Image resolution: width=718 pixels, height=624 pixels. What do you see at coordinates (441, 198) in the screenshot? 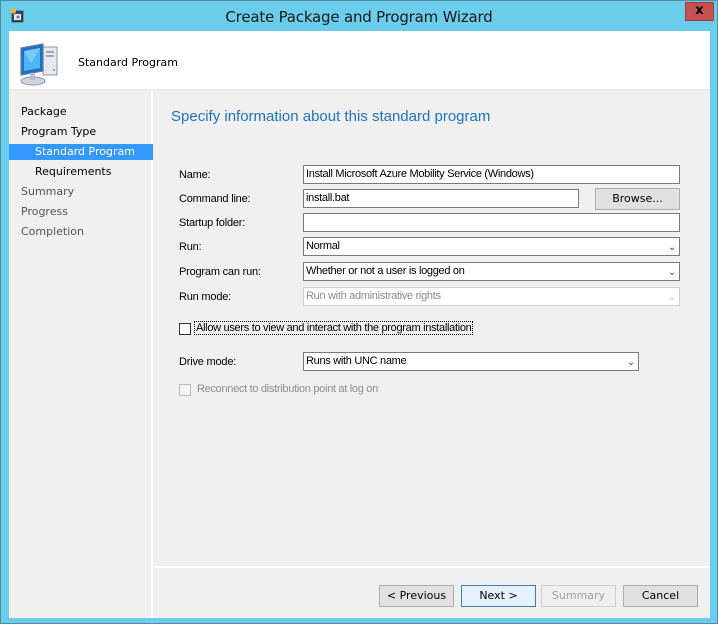
I see `command-line-input: install.bat` at bounding box center [441, 198].